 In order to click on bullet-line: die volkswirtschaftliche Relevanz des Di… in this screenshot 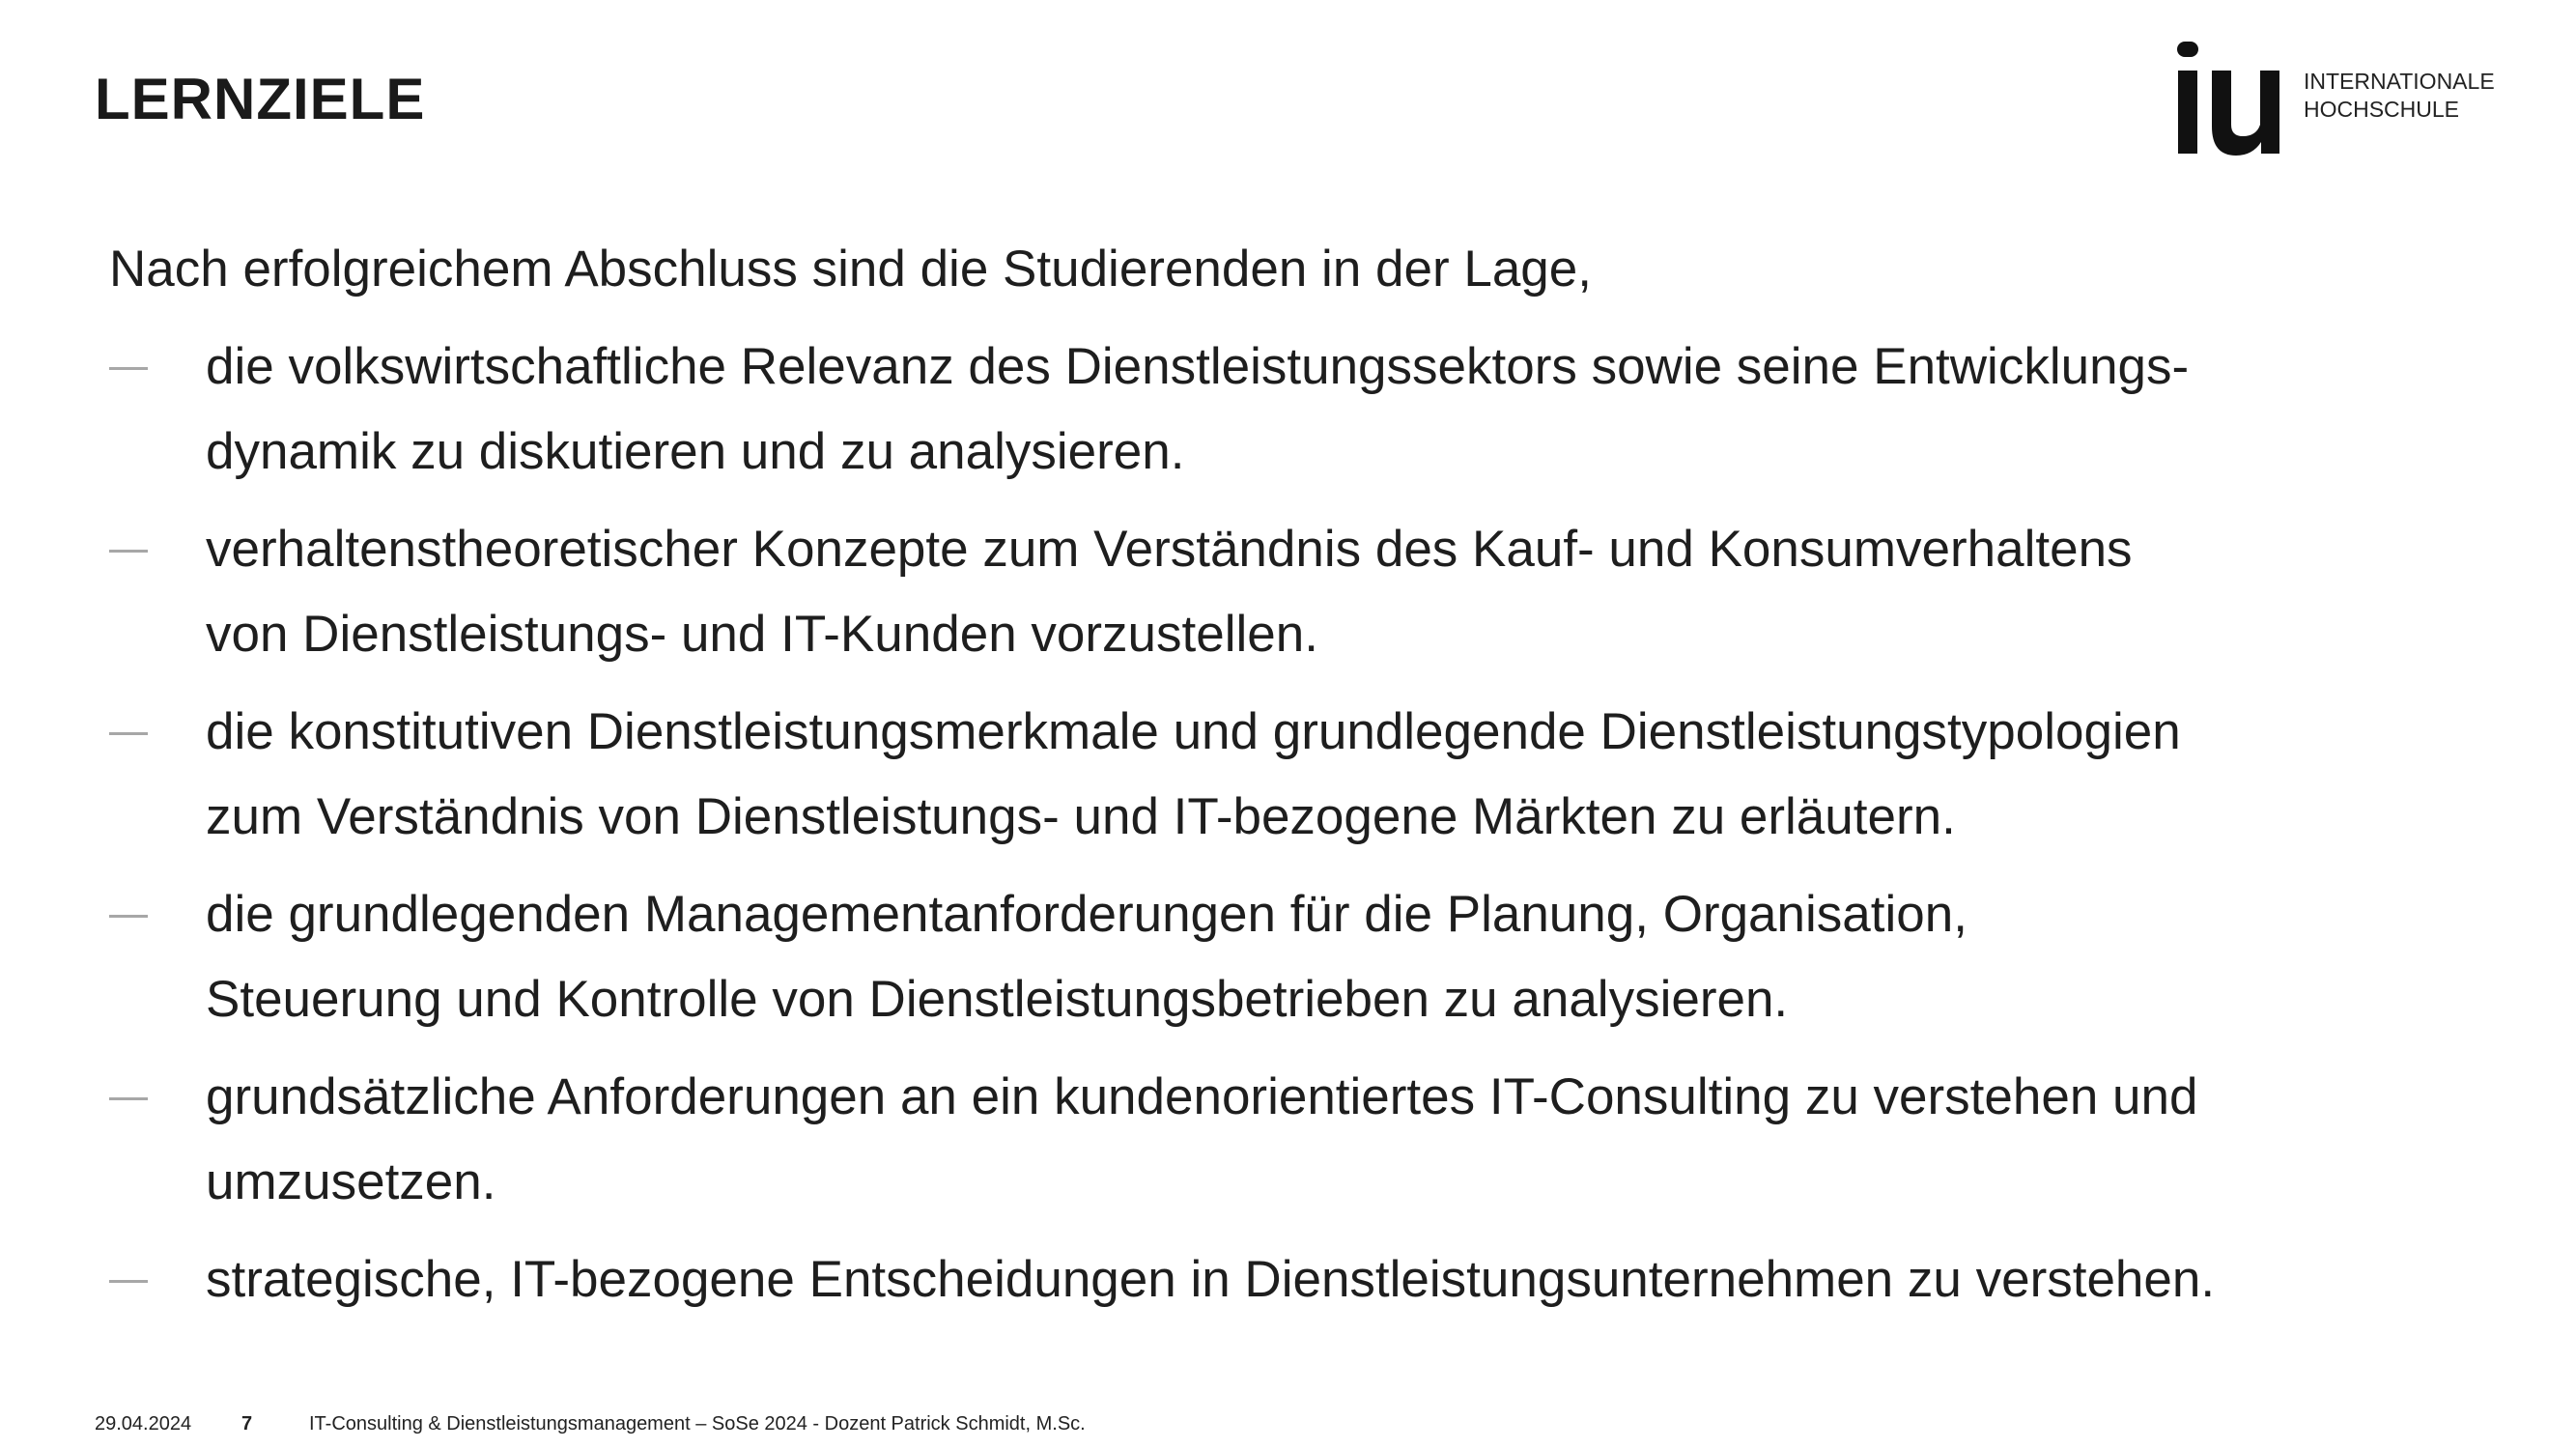, I will do `click(1198, 366)`.